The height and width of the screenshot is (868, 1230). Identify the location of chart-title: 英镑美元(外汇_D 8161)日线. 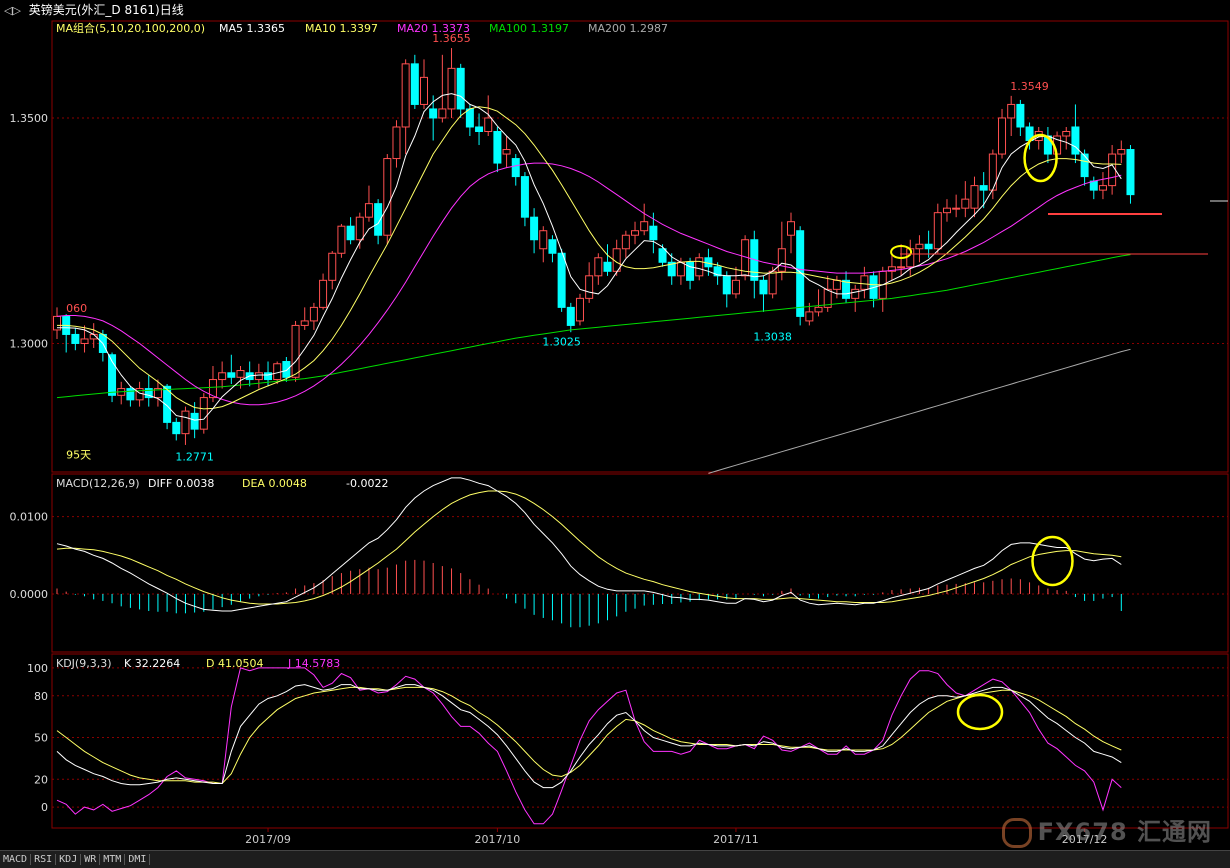
(106, 10).